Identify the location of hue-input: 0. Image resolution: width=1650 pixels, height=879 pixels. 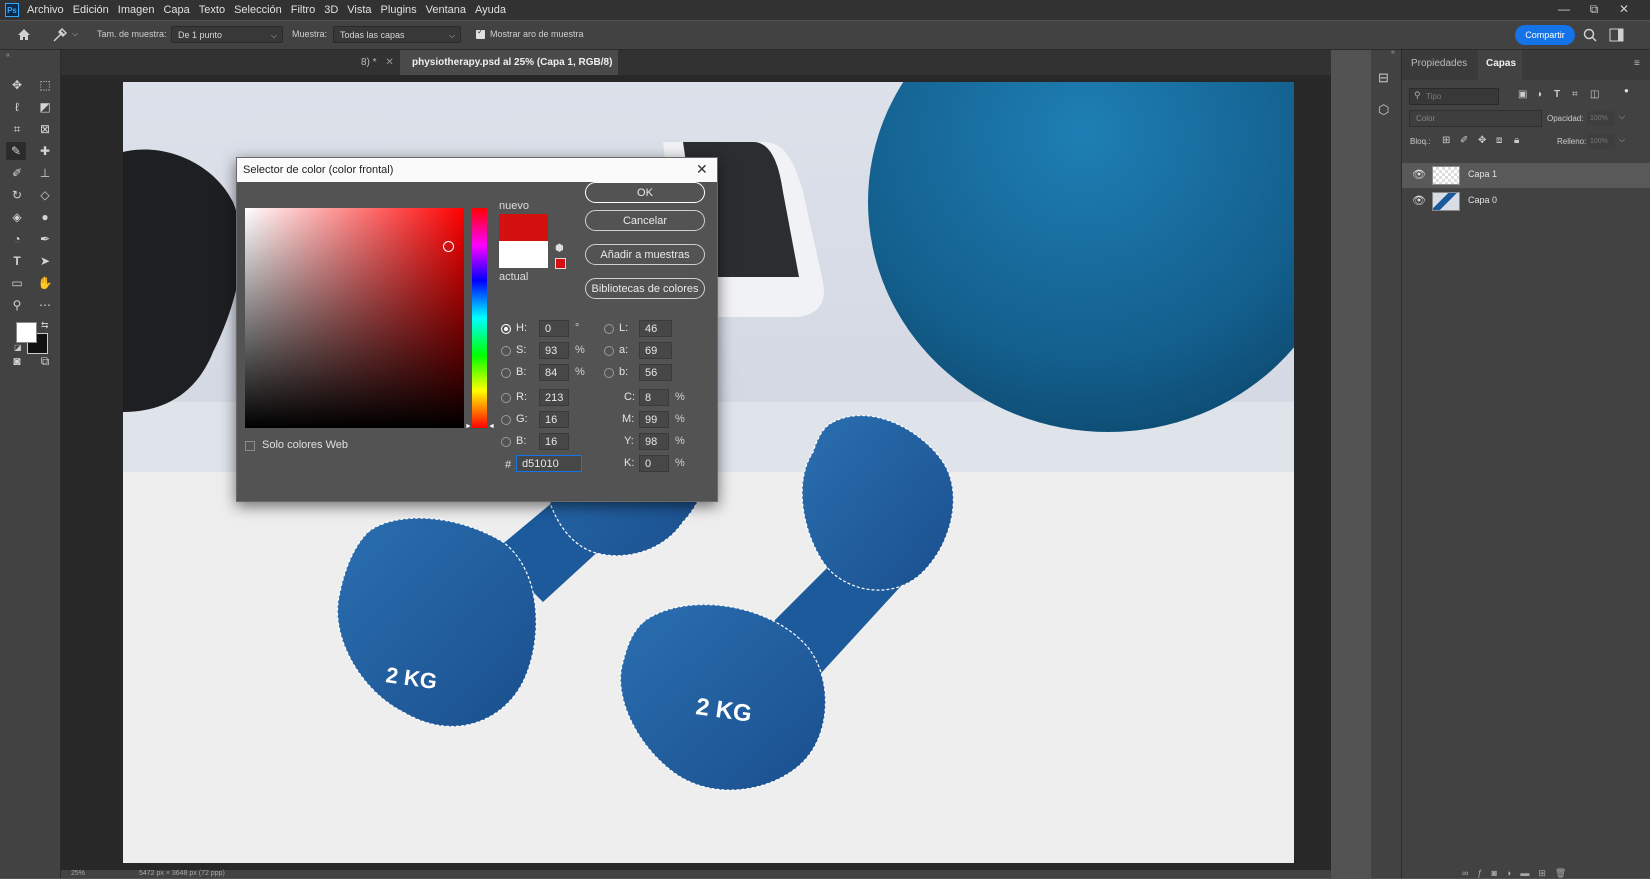
(554, 328).